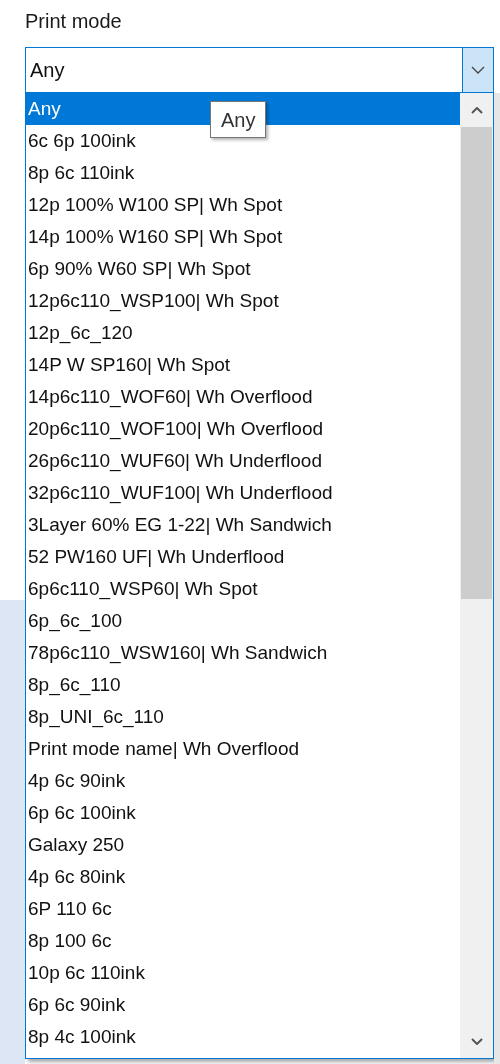 This screenshot has height=1064, width=500. What do you see at coordinates (243, 429) in the screenshot?
I see `list-item: 20p6c110_WOF100| Wh Overflood` at bounding box center [243, 429].